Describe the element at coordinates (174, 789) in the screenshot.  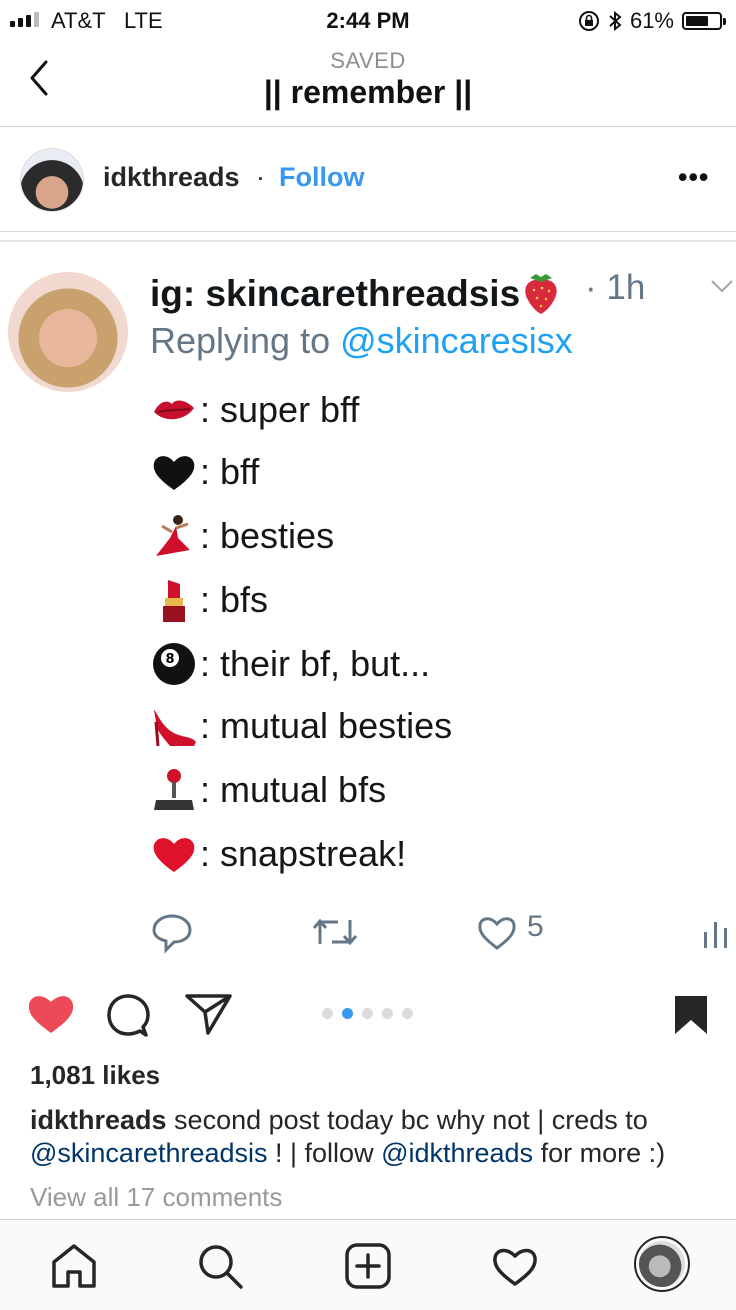
I see `joystick-icon` at that location.